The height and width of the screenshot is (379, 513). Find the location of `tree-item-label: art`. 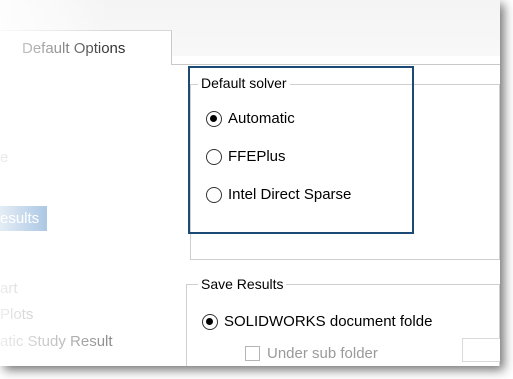

tree-item-label: art is located at coordinates (9, 288).